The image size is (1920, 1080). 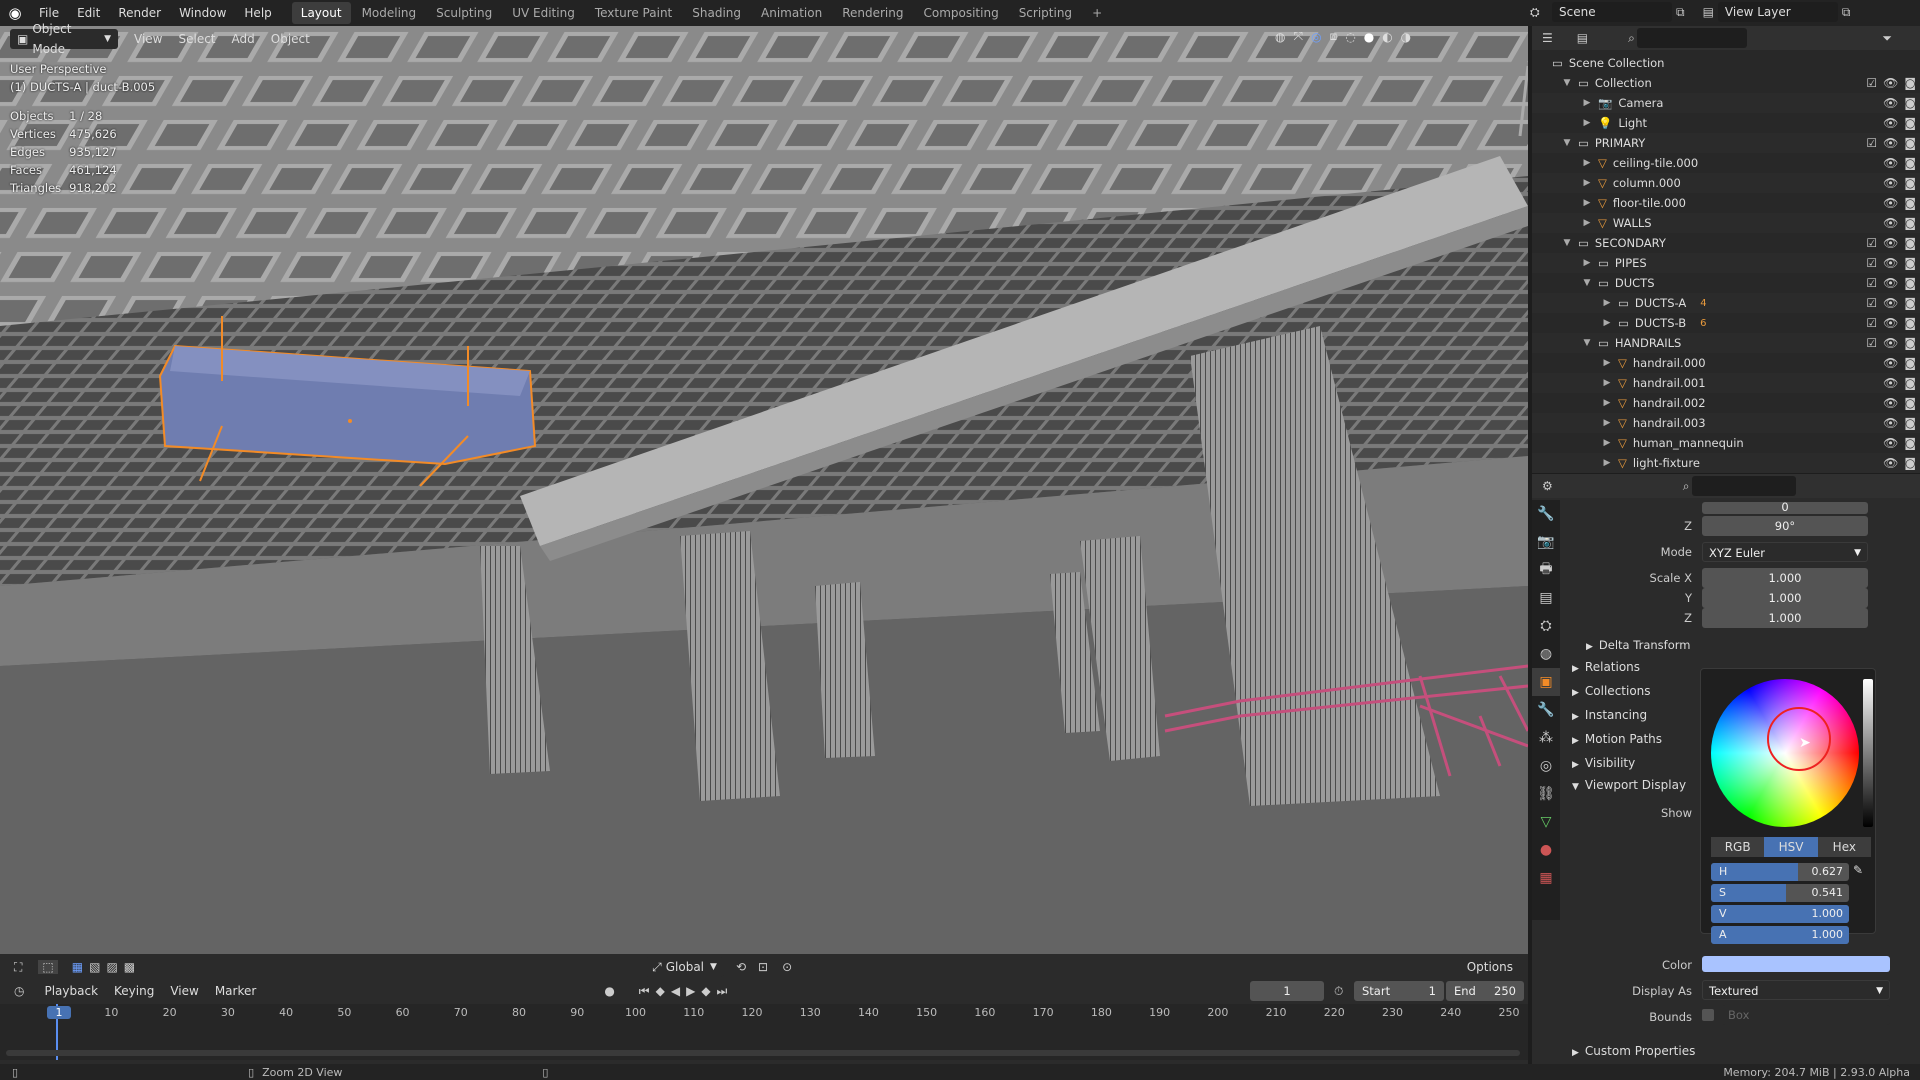 What do you see at coordinates (716, 13) in the screenshot?
I see `workspace-tab-shading: Shading` at bounding box center [716, 13].